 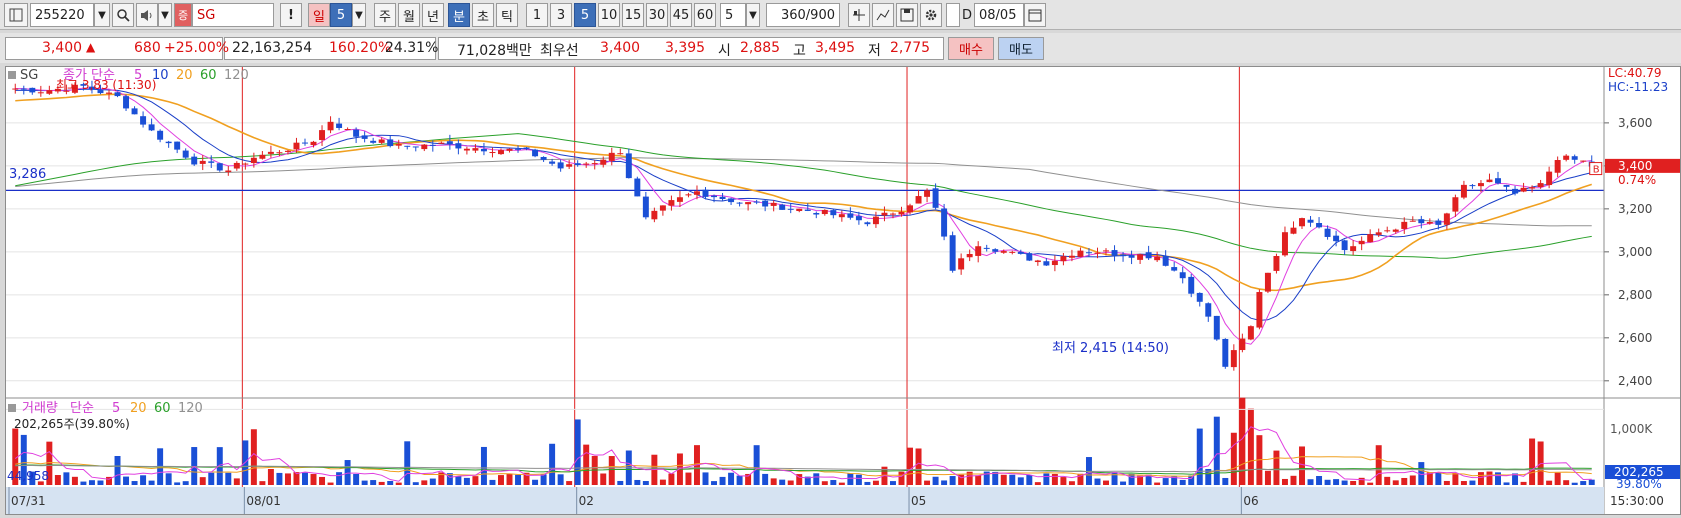 What do you see at coordinates (102, 15) in the screenshot?
I see `code-dropdown-icon: ▼` at bounding box center [102, 15].